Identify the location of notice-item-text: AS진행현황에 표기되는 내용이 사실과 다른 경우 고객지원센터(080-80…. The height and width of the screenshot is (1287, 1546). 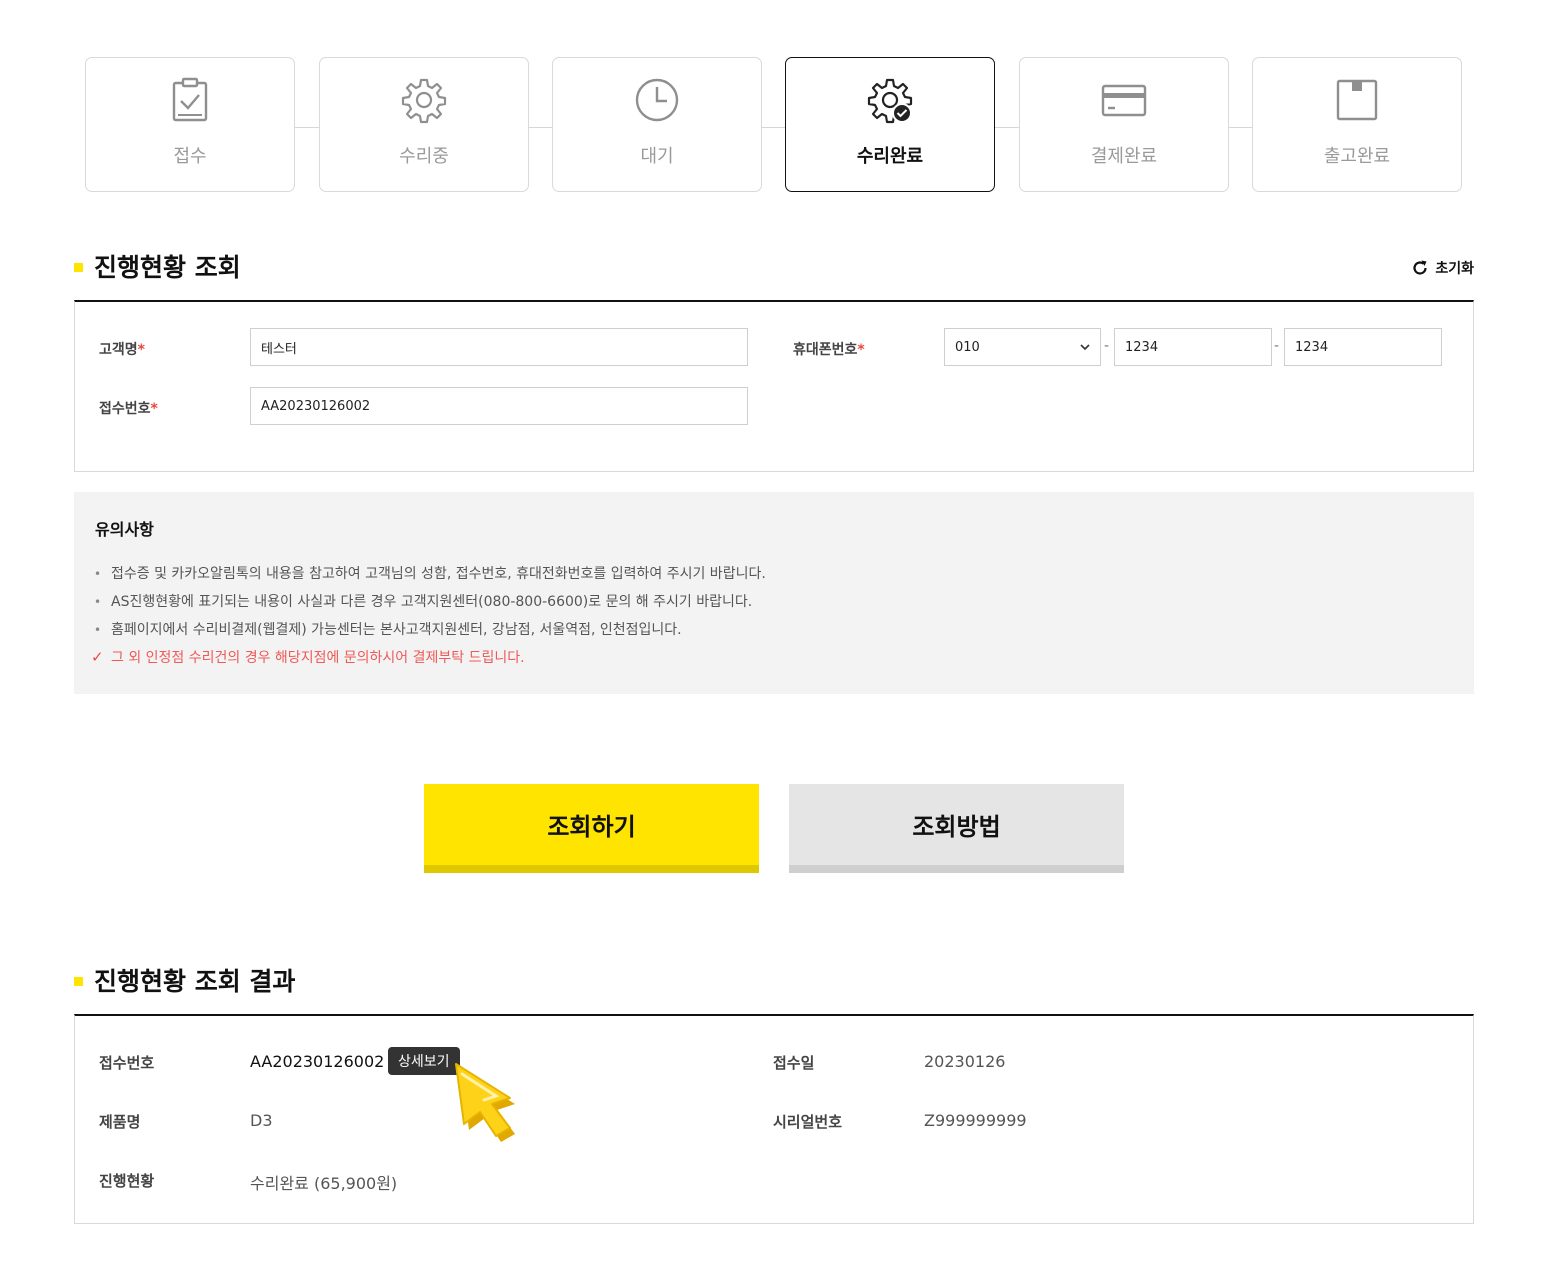
(432, 602).